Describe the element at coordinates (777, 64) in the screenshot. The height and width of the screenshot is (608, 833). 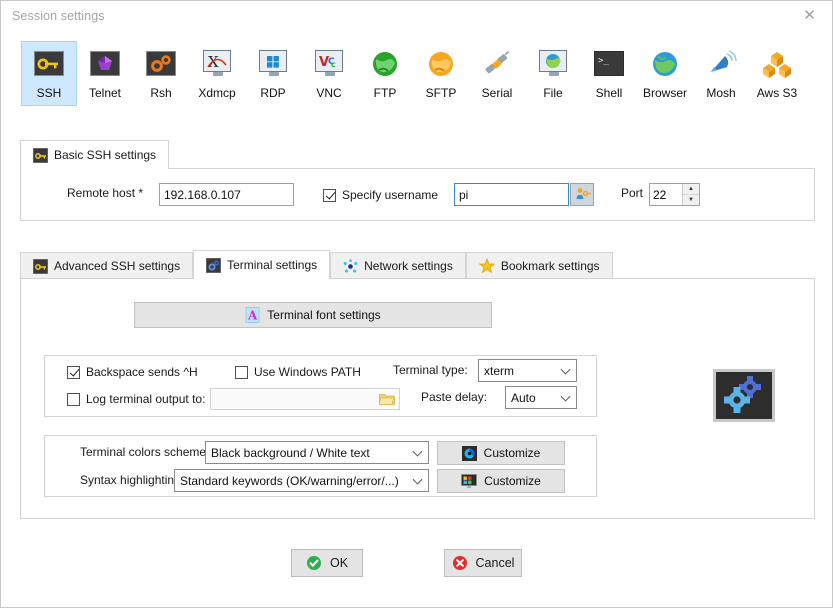
I see `aws-s3-boxes-icon` at that location.